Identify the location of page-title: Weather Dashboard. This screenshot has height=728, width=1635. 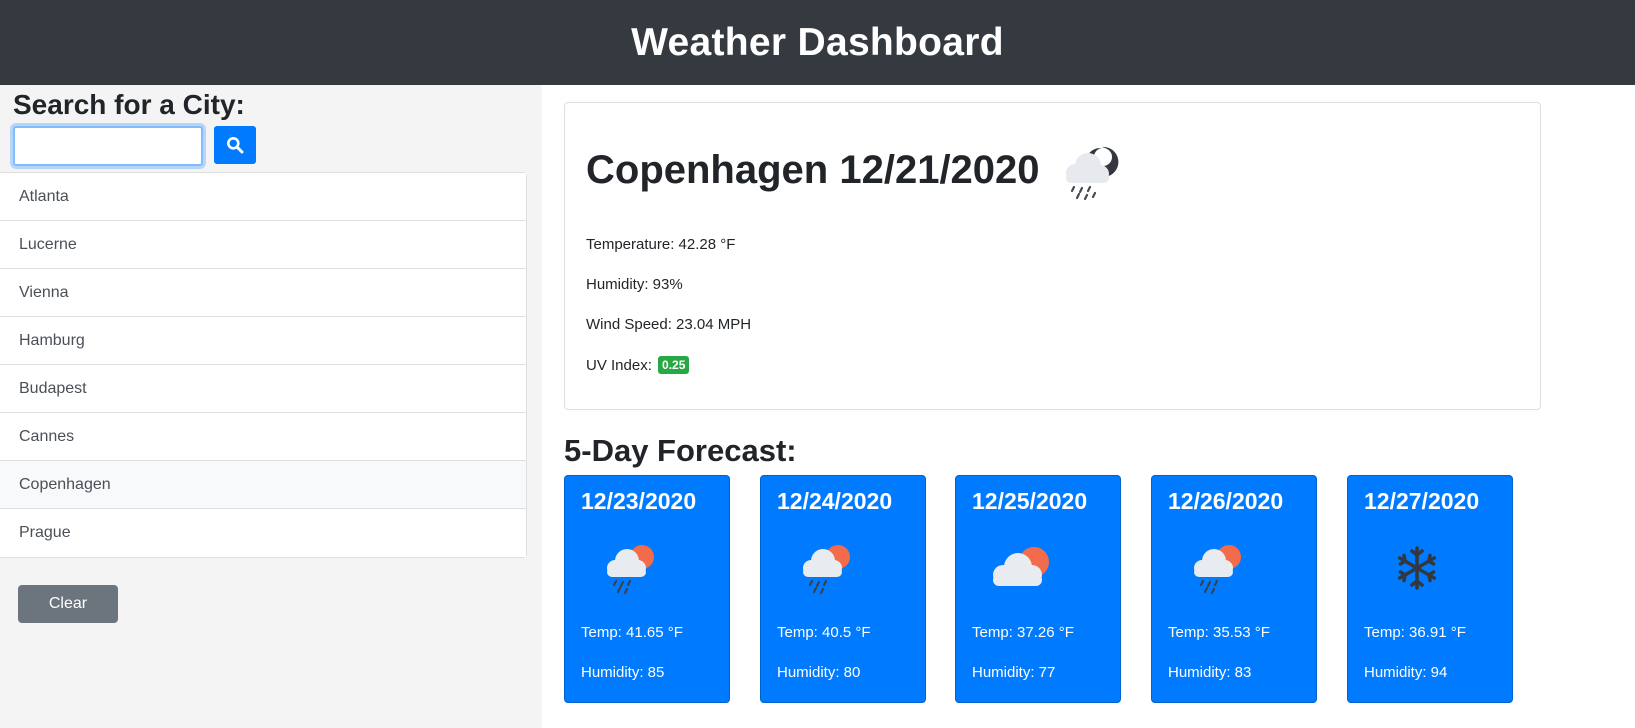
(817, 42).